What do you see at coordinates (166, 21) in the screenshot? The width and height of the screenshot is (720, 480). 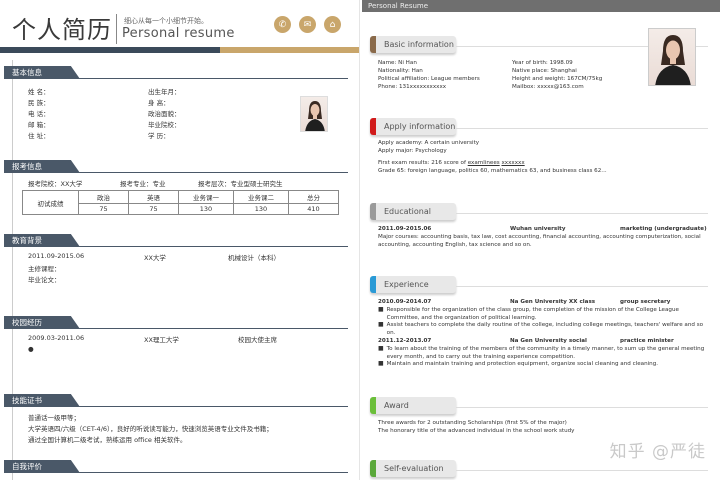 I see `resume-tagline: 细心从每一个小细节开始。` at bounding box center [166, 21].